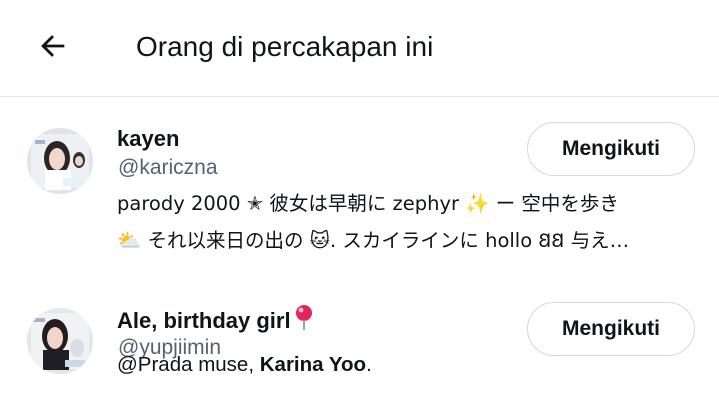  I want to click on username: @kariczna, so click(168, 167).